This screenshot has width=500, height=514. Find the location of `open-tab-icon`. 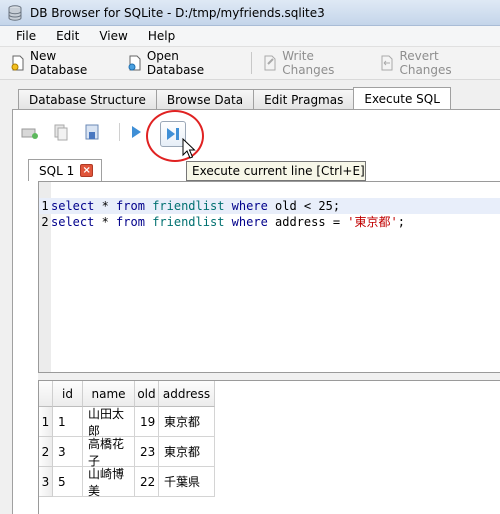

open-tab-icon is located at coordinates (30, 132).